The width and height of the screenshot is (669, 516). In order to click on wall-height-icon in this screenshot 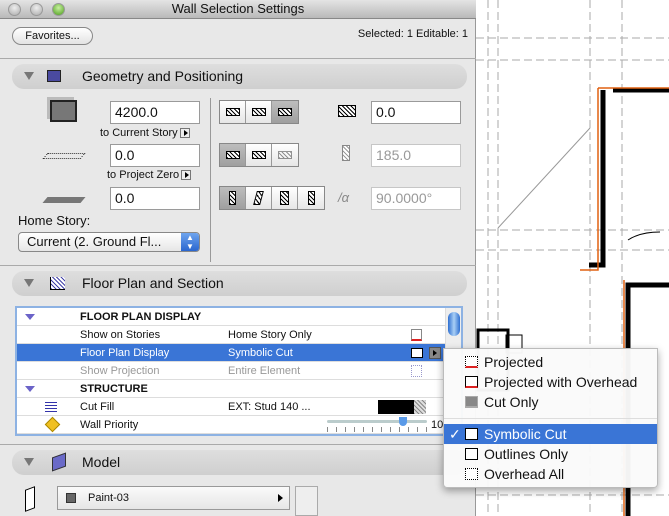, I will do `click(63, 111)`.